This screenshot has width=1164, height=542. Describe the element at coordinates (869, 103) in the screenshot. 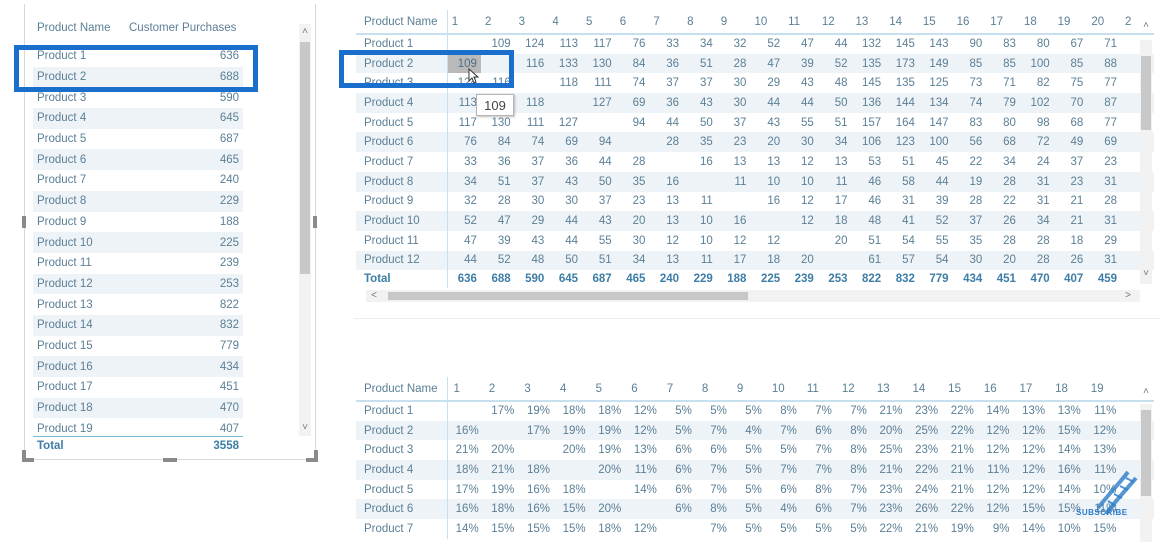

I see `matrix-cell: 136` at that location.